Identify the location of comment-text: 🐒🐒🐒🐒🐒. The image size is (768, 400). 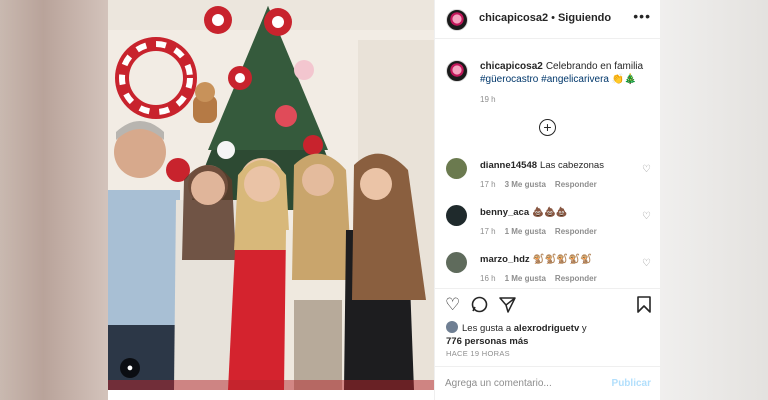
(562, 259).